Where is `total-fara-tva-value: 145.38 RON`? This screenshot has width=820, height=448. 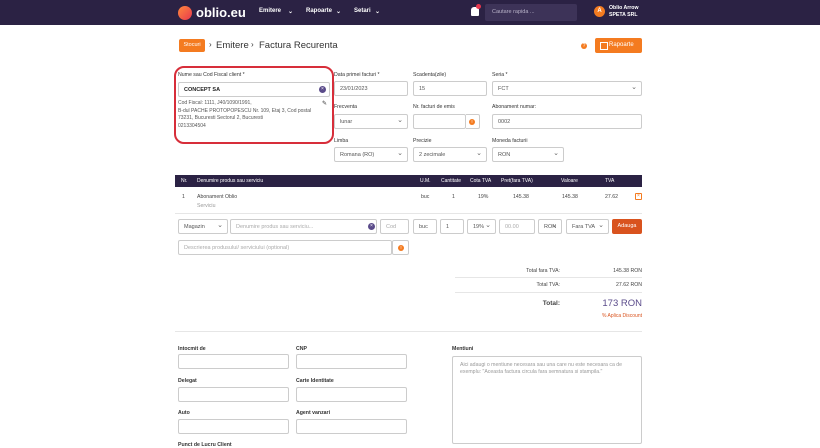 total-fara-tva-value: 145.38 RON is located at coordinates (627, 271).